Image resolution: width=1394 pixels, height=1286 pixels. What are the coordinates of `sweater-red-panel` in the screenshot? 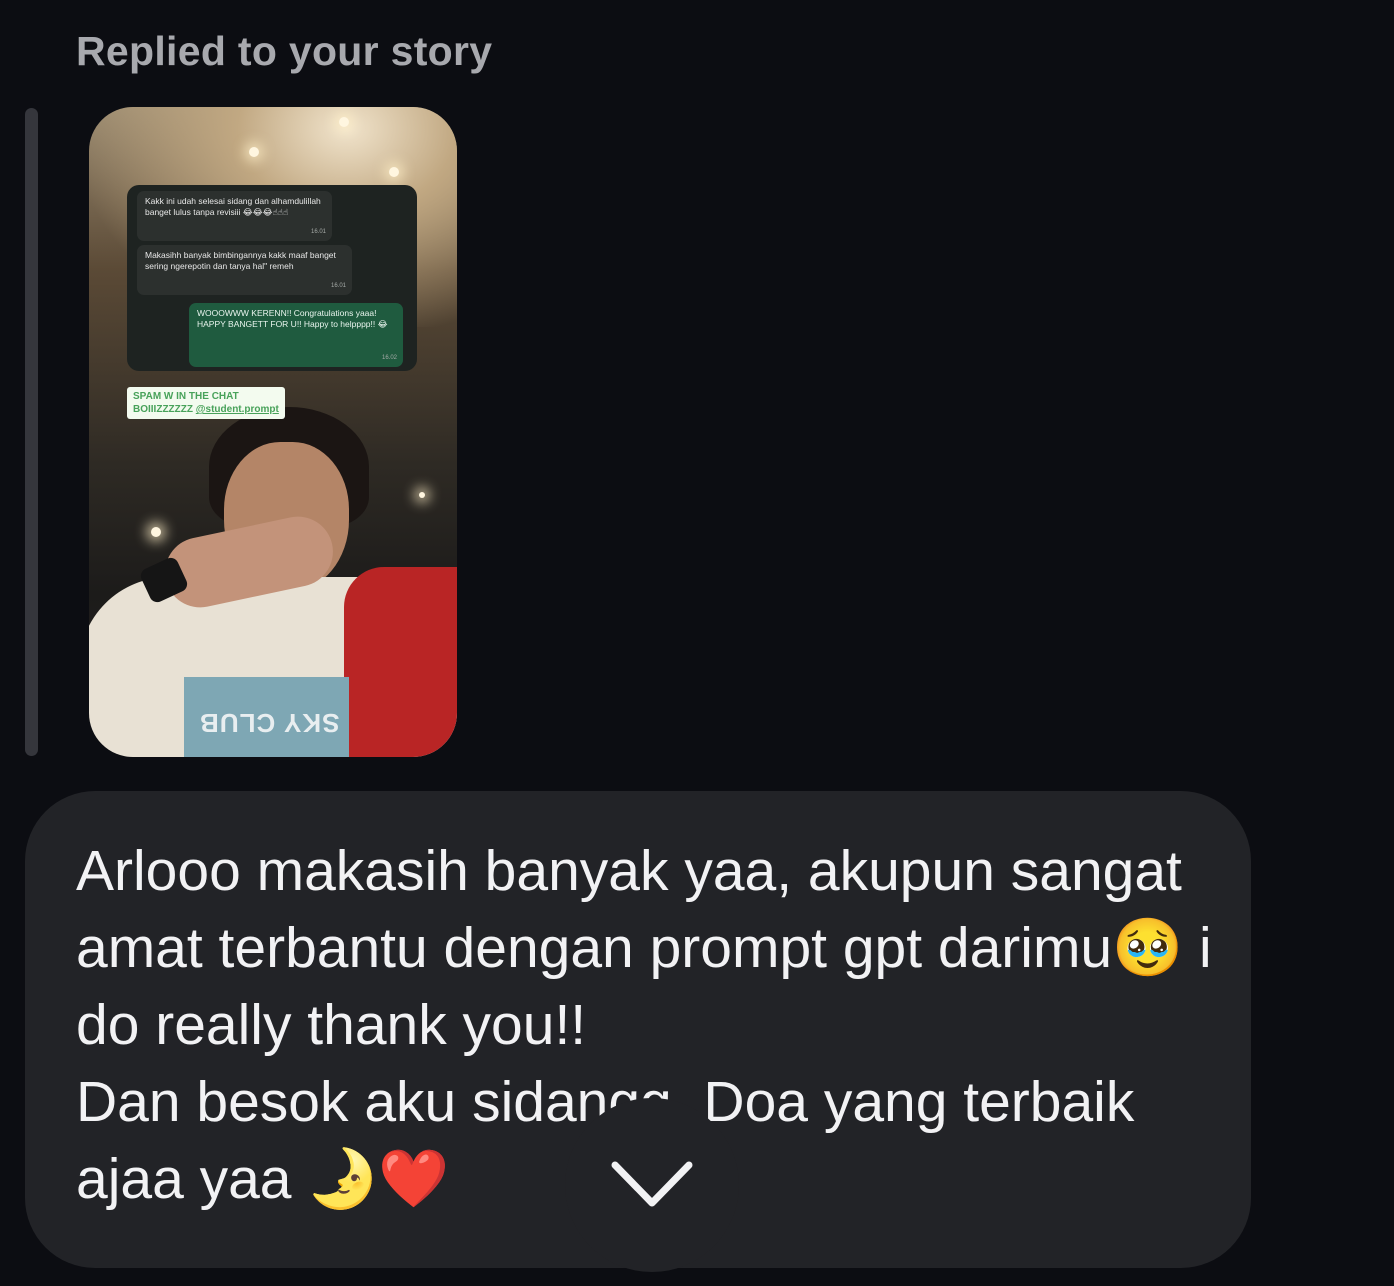 It's located at (400, 662).